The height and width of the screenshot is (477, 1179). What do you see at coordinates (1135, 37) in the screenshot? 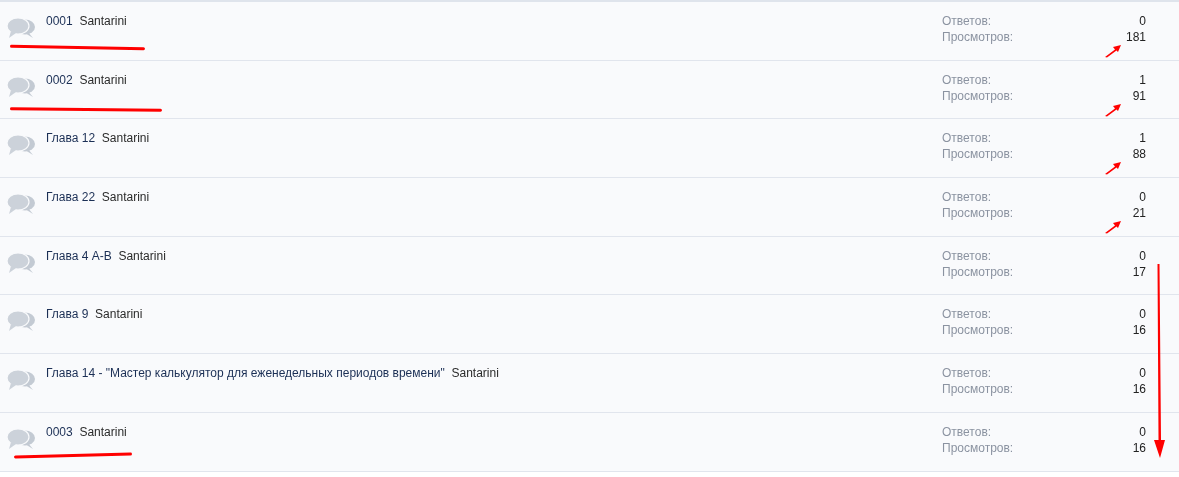
I see `views-count: 181` at bounding box center [1135, 37].